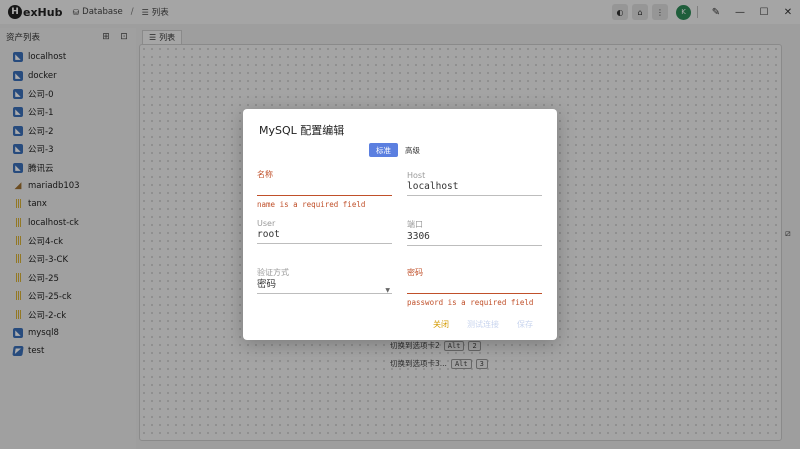 The height and width of the screenshot is (449, 800). Describe the element at coordinates (383, 150) in the screenshot. I see `tab-standard: 标准` at that location.